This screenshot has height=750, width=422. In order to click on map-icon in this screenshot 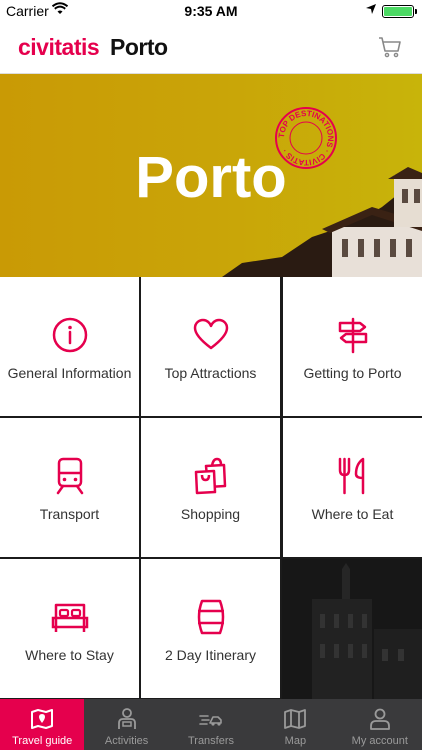, I will do `click(295, 719)`.